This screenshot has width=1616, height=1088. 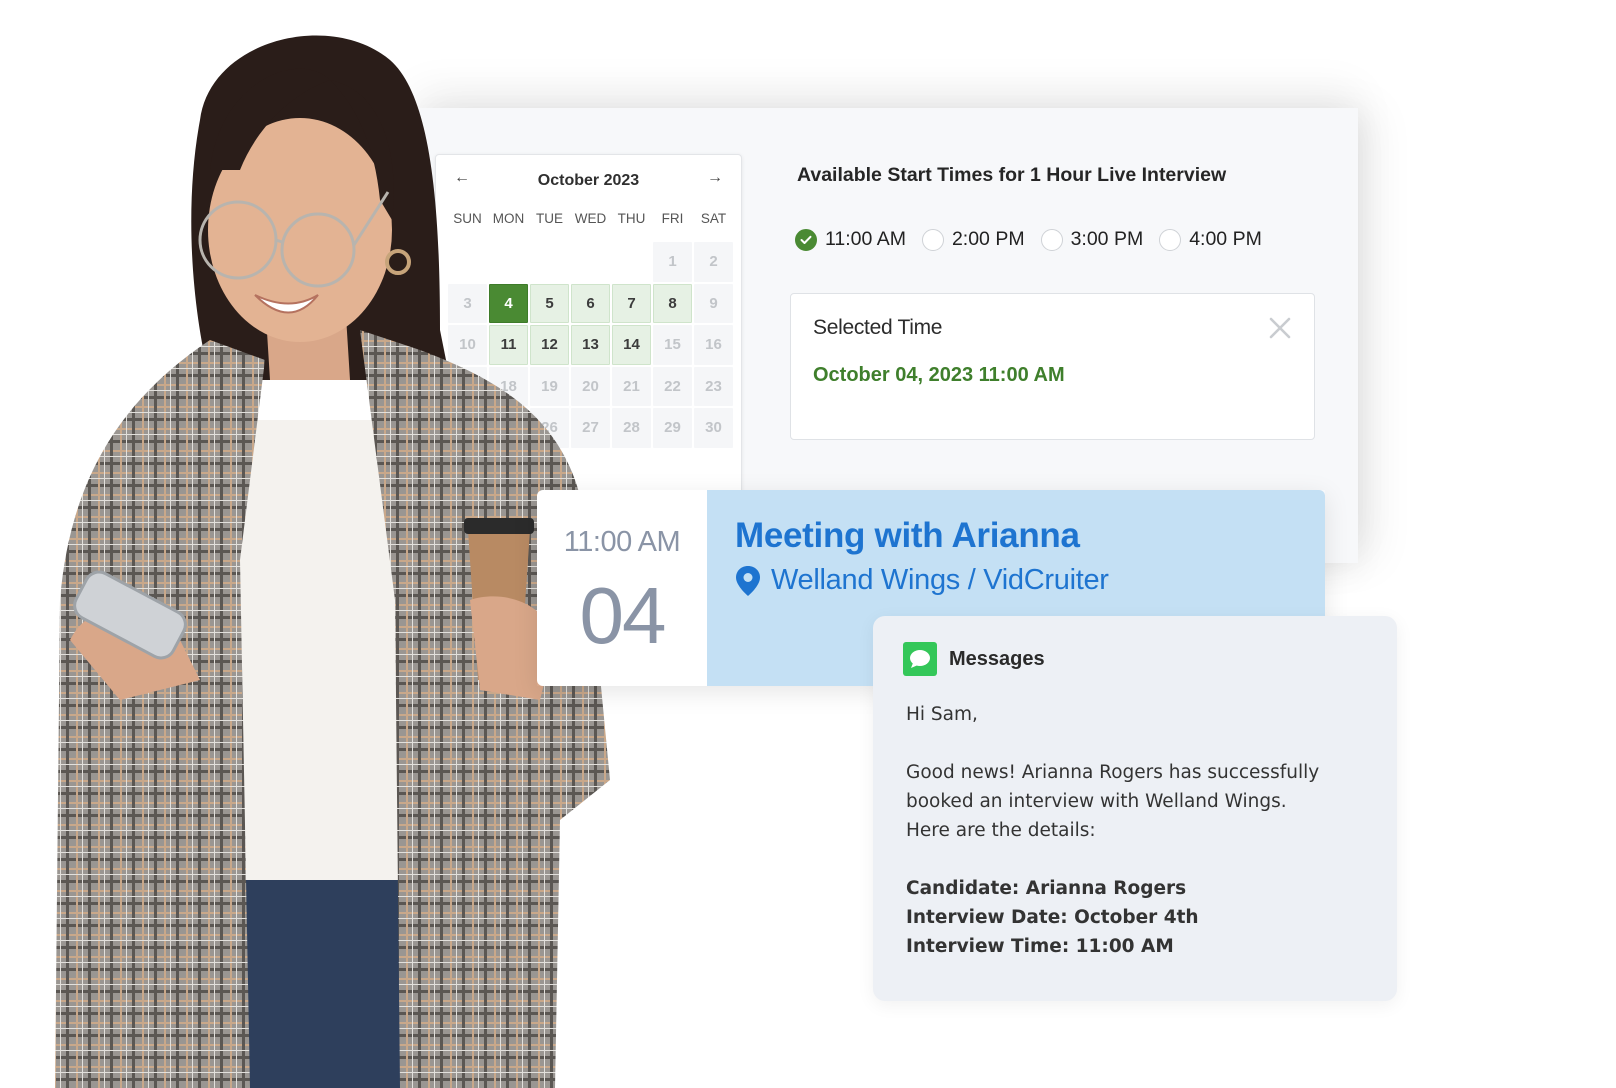 What do you see at coordinates (672, 428) in the screenshot?
I see `calendar-day: 29` at bounding box center [672, 428].